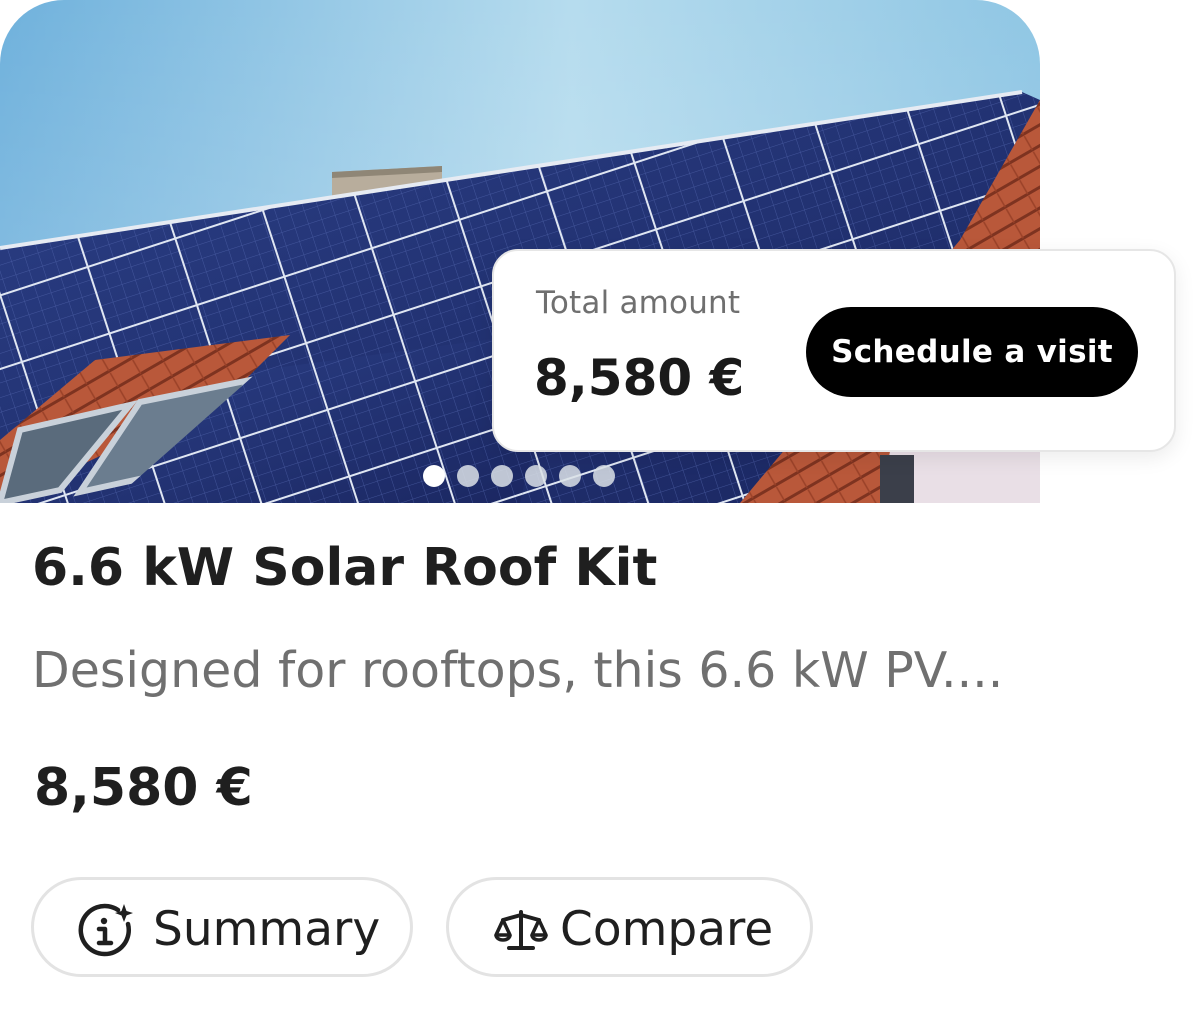 This screenshot has height=1011, width=1201. I want to click on compare-label: Compare, so click(667, 929).